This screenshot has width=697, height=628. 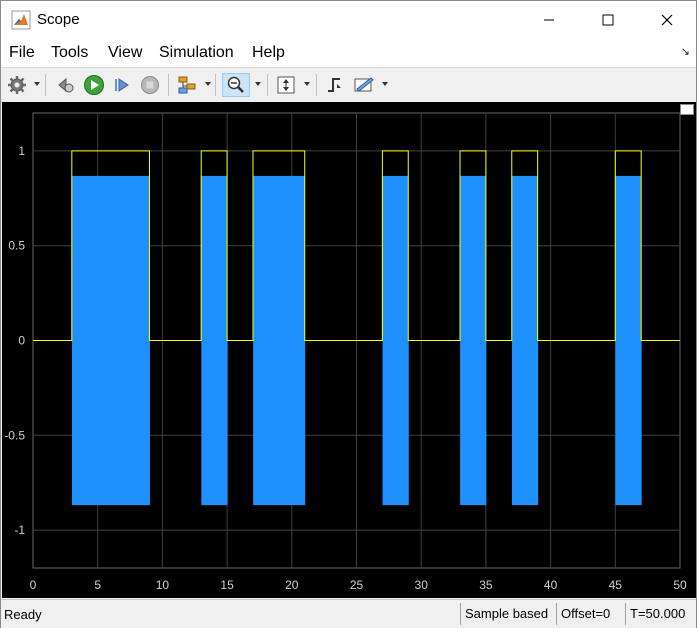 What do you see at coordinates (685, 51) in the screenshot?
I see `dock-arrow-icon: ↘` at bounding box center [685, 51].